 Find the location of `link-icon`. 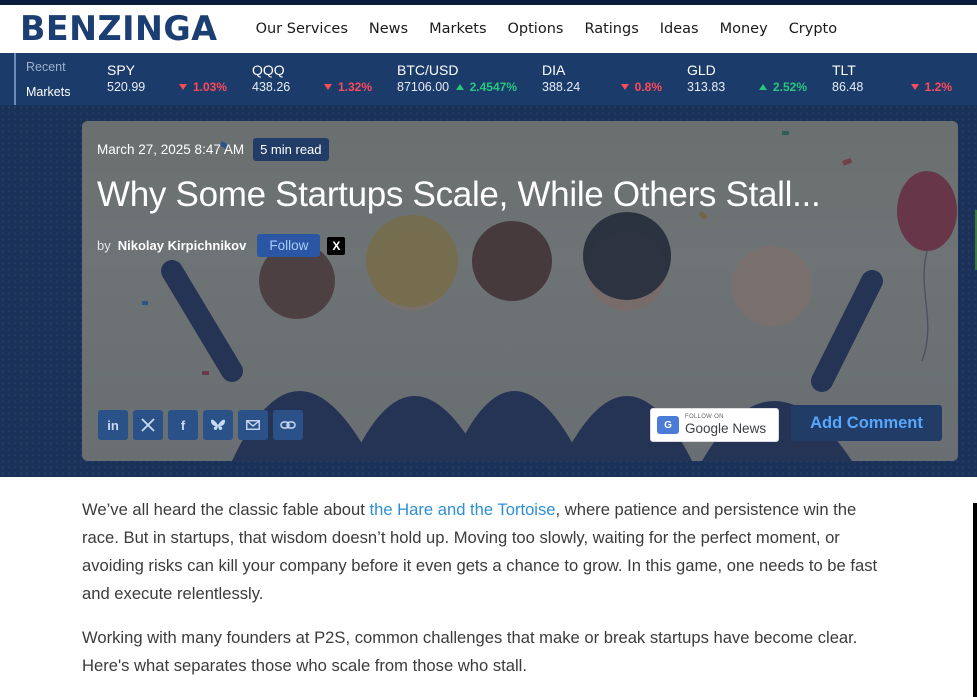

link-icon is located at coordinates (288, 425).